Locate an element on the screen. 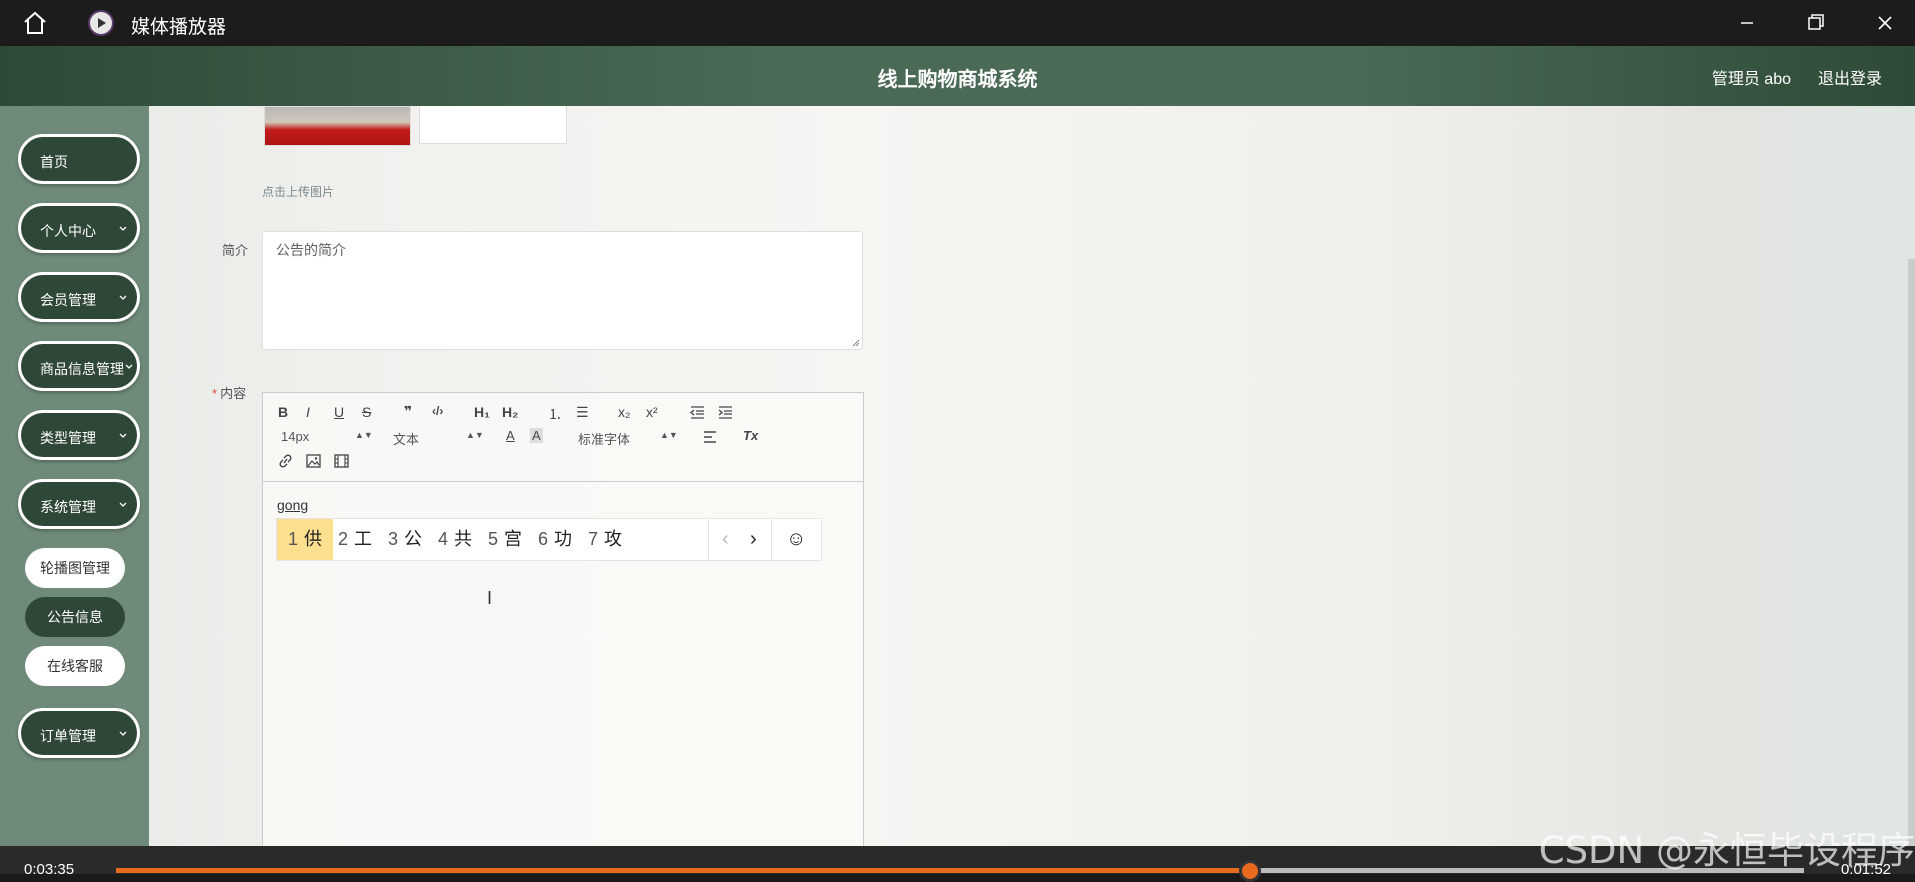 The image size is (1915, 882). sidebar-item-personal-center: 个人中心 is located at coordinates (79, 228).